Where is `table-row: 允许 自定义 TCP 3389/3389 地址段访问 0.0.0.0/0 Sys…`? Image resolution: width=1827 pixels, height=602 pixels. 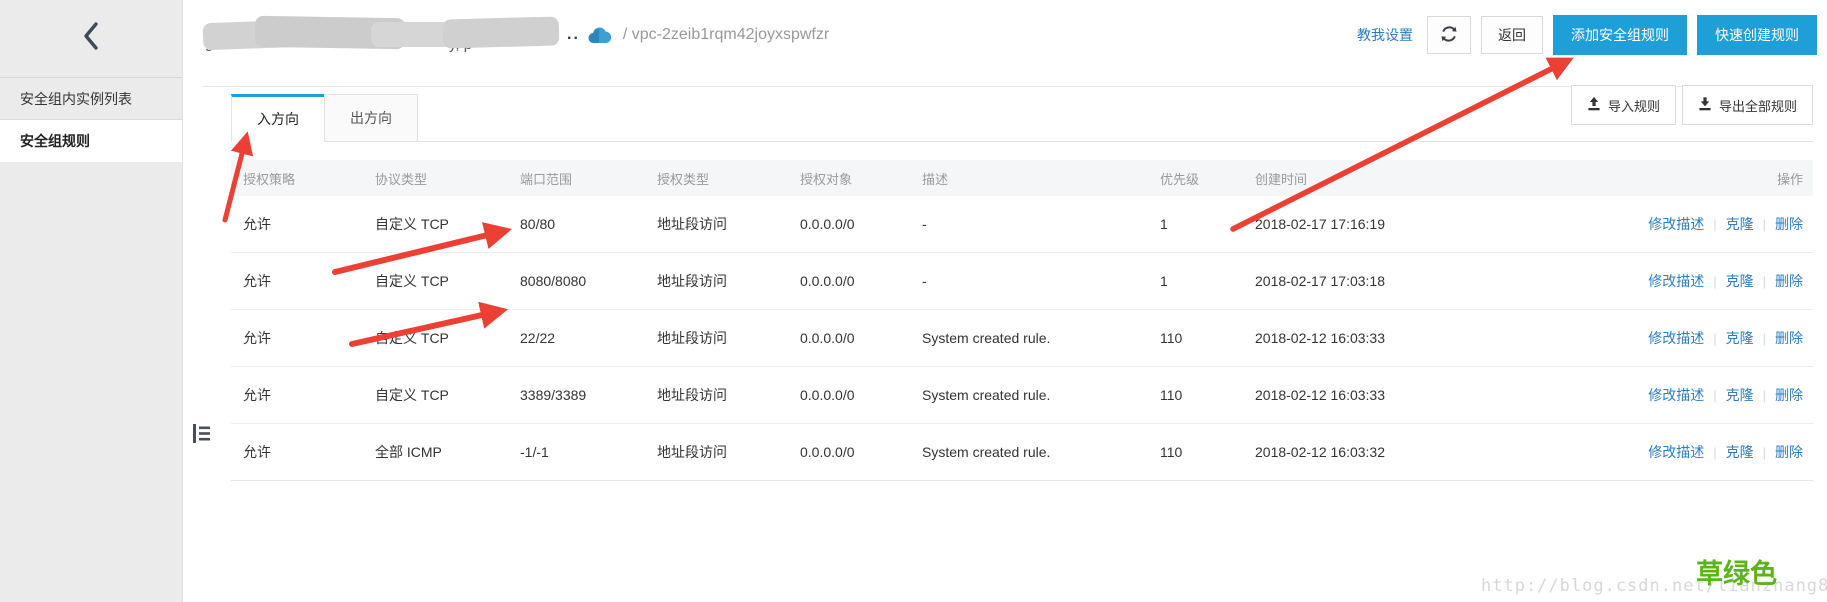
table-row: 允许 自定义 TCP 3389/3389 地址段访问 0.0.0.0/0 Sys… is located at coordinates (1022, 395).